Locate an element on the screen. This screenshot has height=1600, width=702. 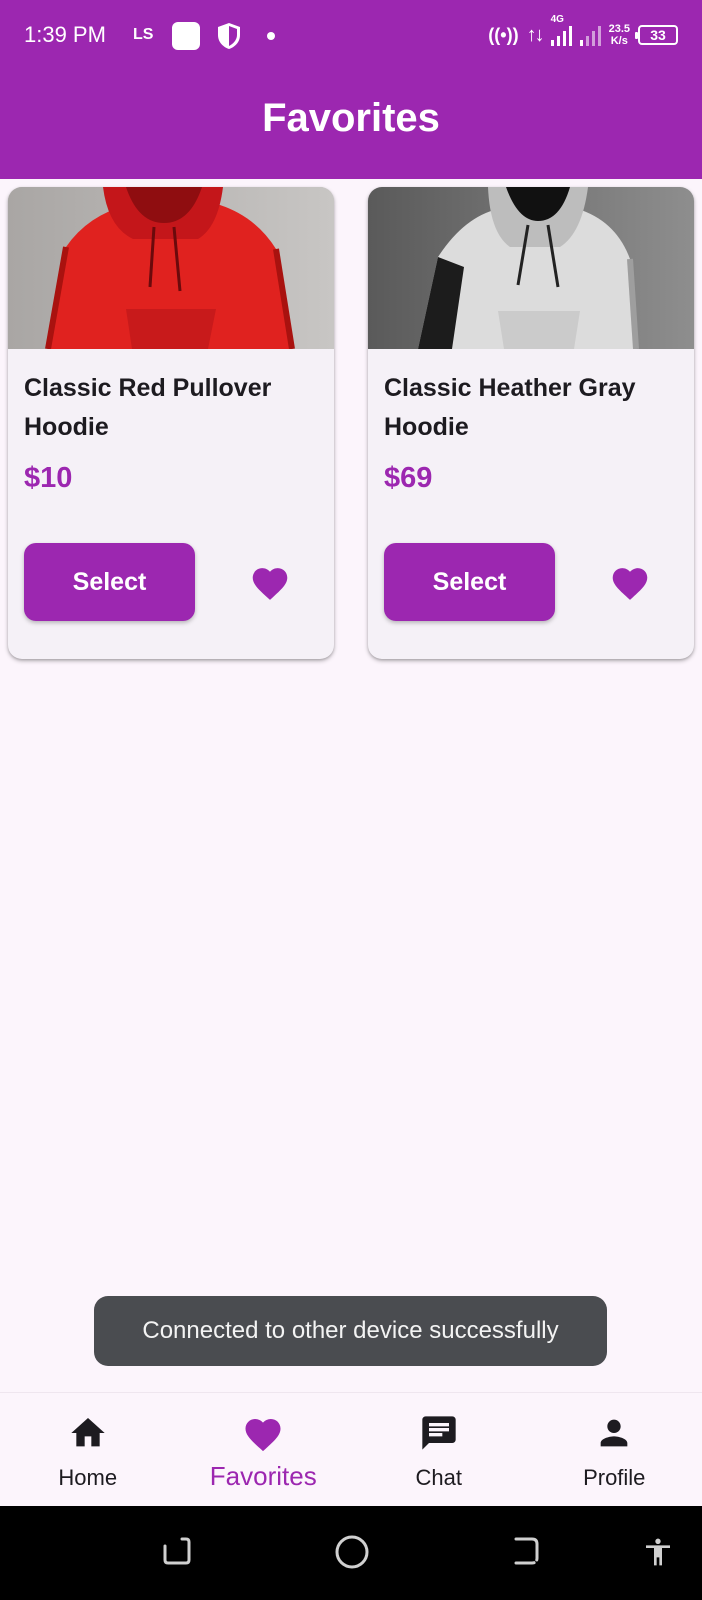
network-speed: 23.5 K/s is located at coordinates (619, 35).